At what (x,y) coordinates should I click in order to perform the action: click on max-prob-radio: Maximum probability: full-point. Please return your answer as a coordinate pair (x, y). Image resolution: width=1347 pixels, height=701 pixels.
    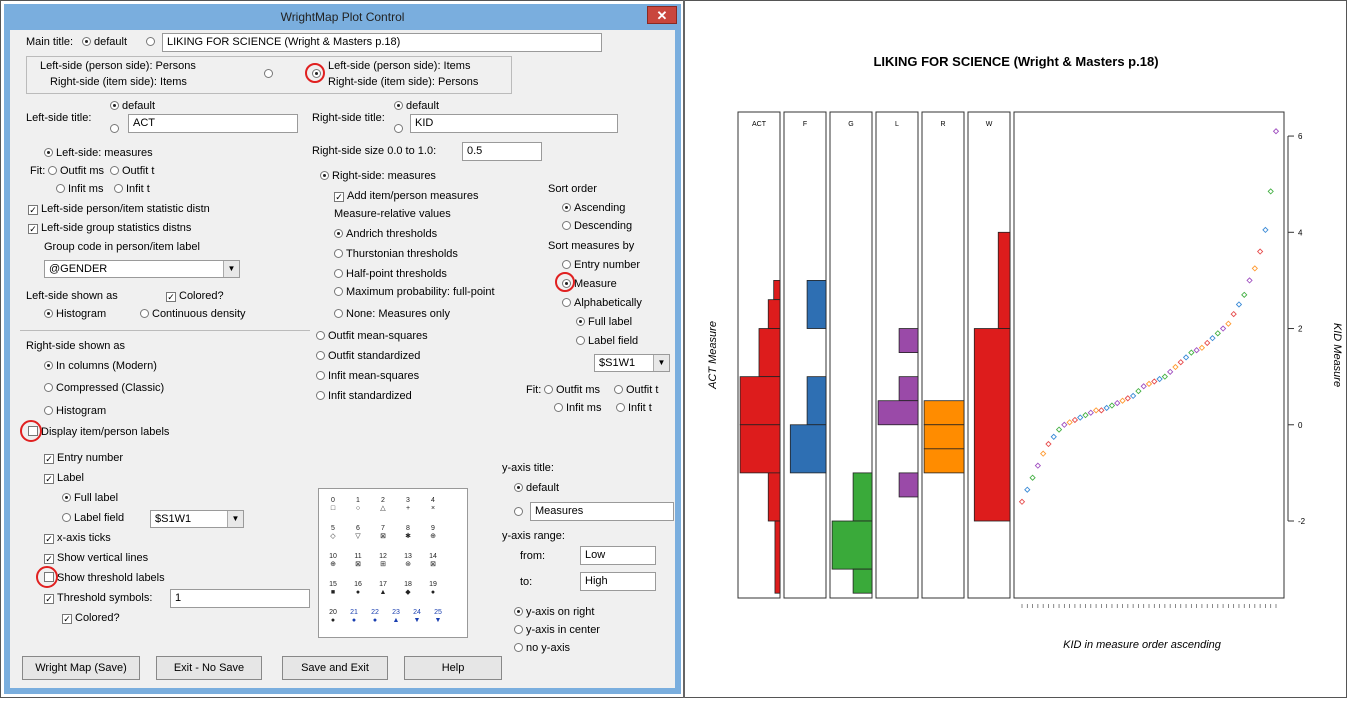
    Looking at the image, I should click on (414, 292).